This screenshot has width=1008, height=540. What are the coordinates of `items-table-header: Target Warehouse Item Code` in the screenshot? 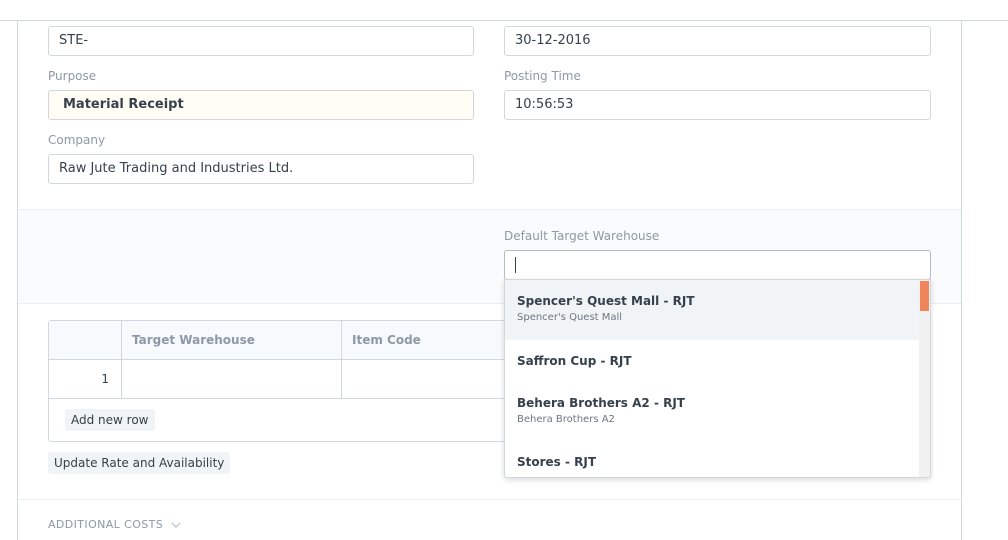 It's located at (278, 340).